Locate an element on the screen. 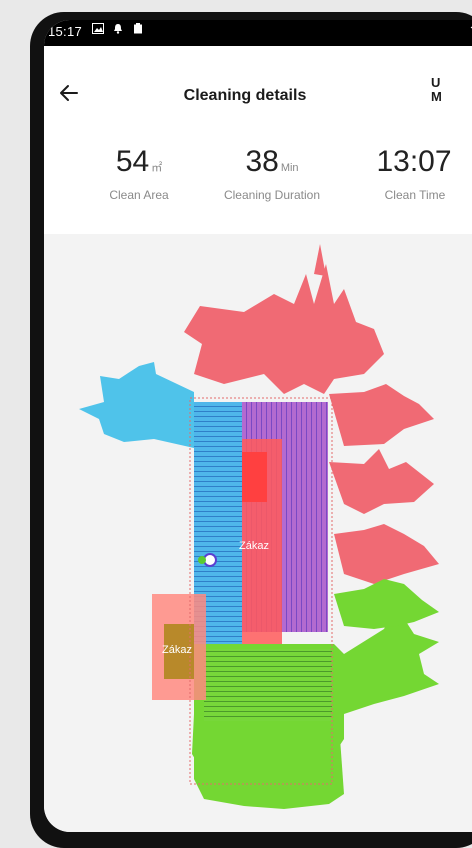  page-title: Cleaning details is located at coordinates (245, 95).